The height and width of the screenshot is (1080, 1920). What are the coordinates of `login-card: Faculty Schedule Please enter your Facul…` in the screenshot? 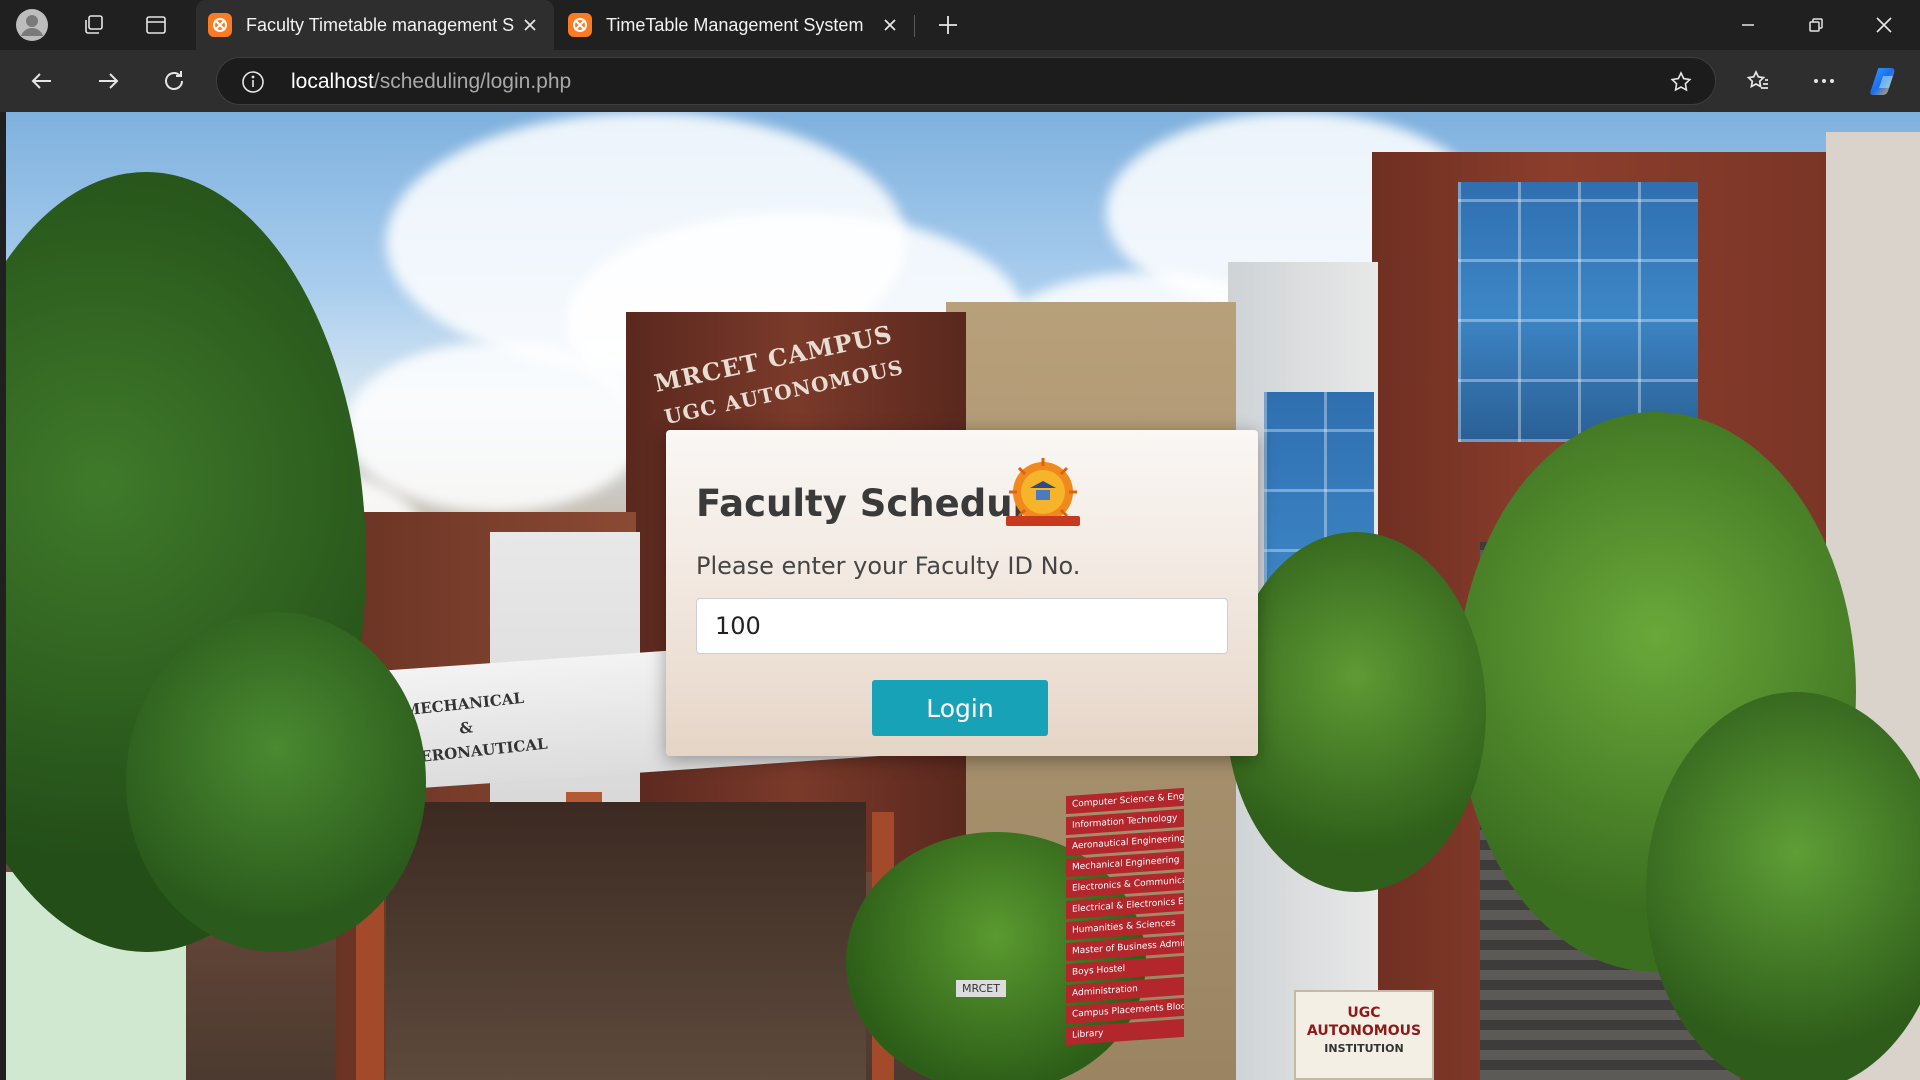 It's located at (962, 593).